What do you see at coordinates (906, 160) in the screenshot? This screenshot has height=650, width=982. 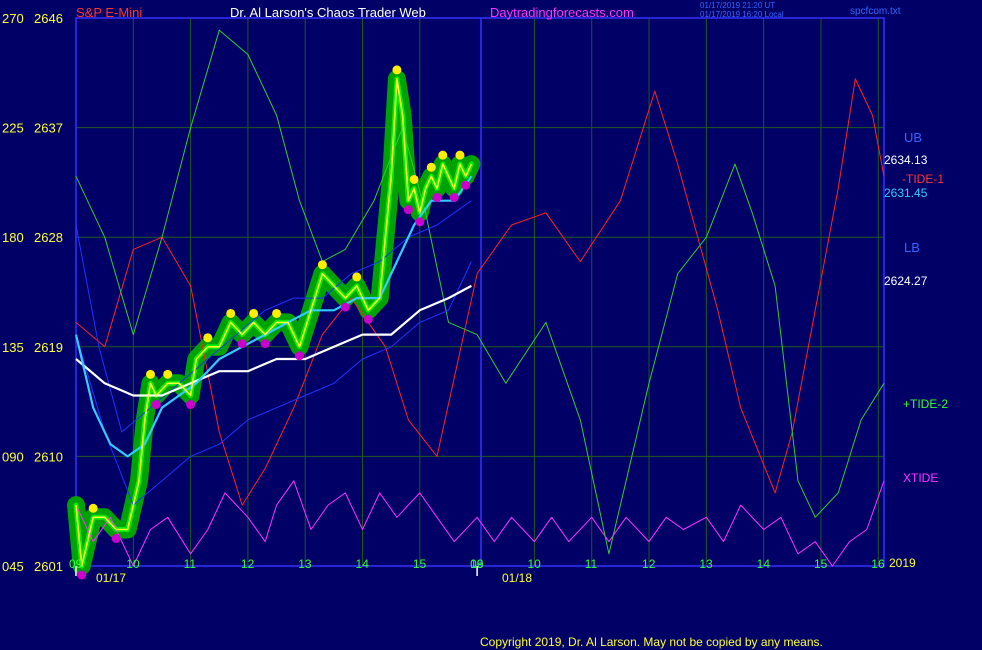 I see `ub-value: 2634.13` at bounding box center [906, 160].